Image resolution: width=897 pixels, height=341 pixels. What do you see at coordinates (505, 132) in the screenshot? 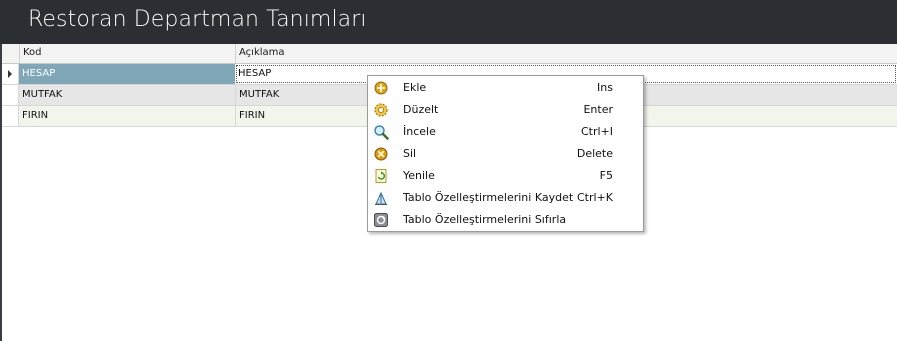
I see `menu-item-incele: İncele Ctrl+I` at bounding box center [505, 132].